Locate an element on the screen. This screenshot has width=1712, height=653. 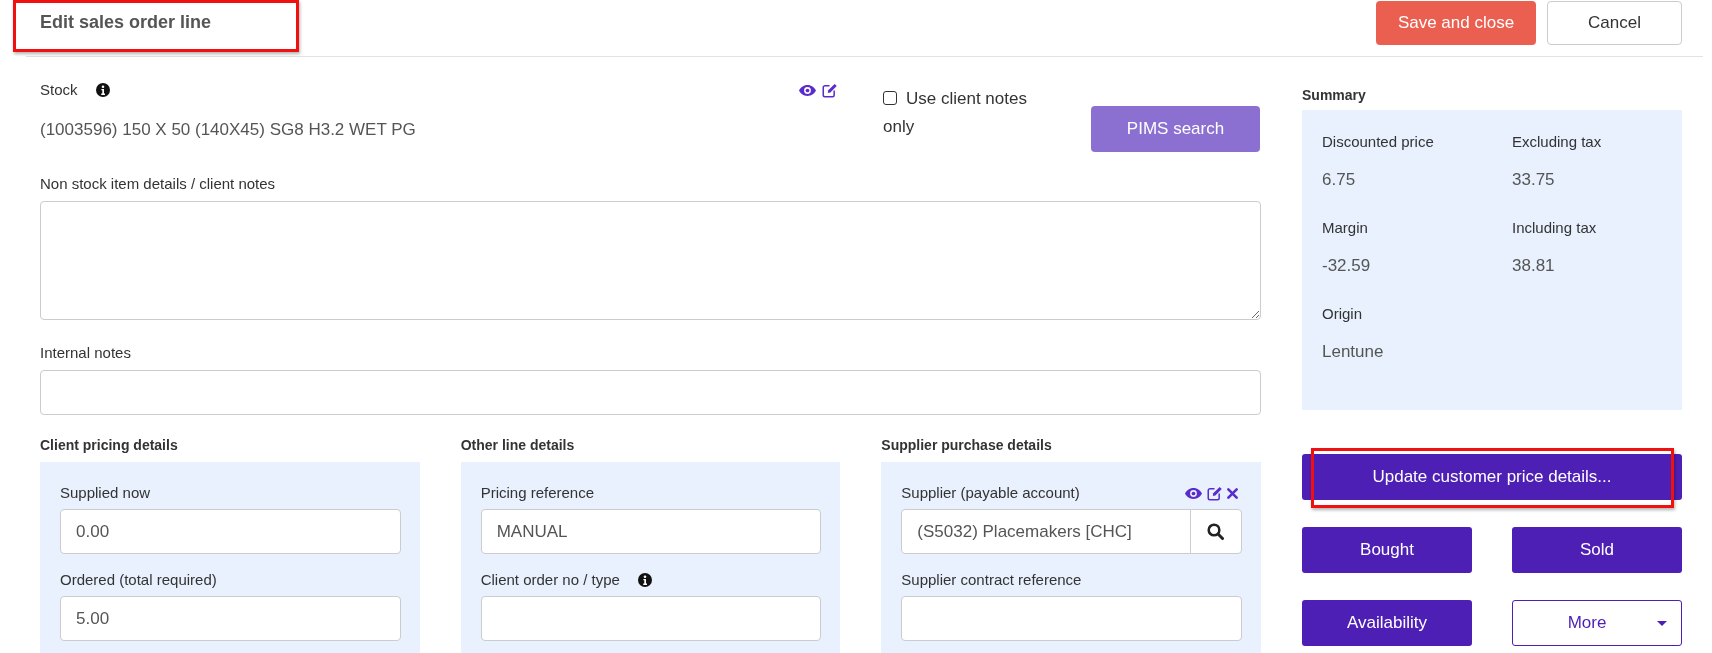
section-title: Other line details is located at coordinates (518, 445).